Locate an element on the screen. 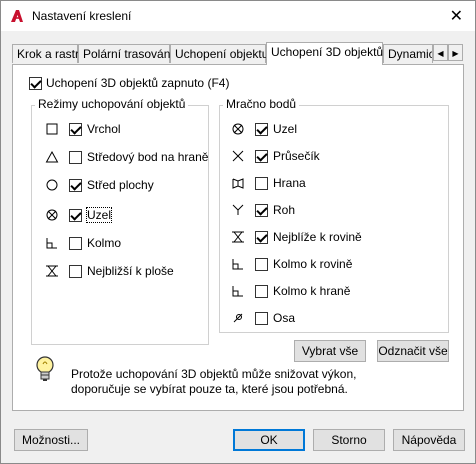  pc-axis-checkbox is located at coordinates (261, 318).